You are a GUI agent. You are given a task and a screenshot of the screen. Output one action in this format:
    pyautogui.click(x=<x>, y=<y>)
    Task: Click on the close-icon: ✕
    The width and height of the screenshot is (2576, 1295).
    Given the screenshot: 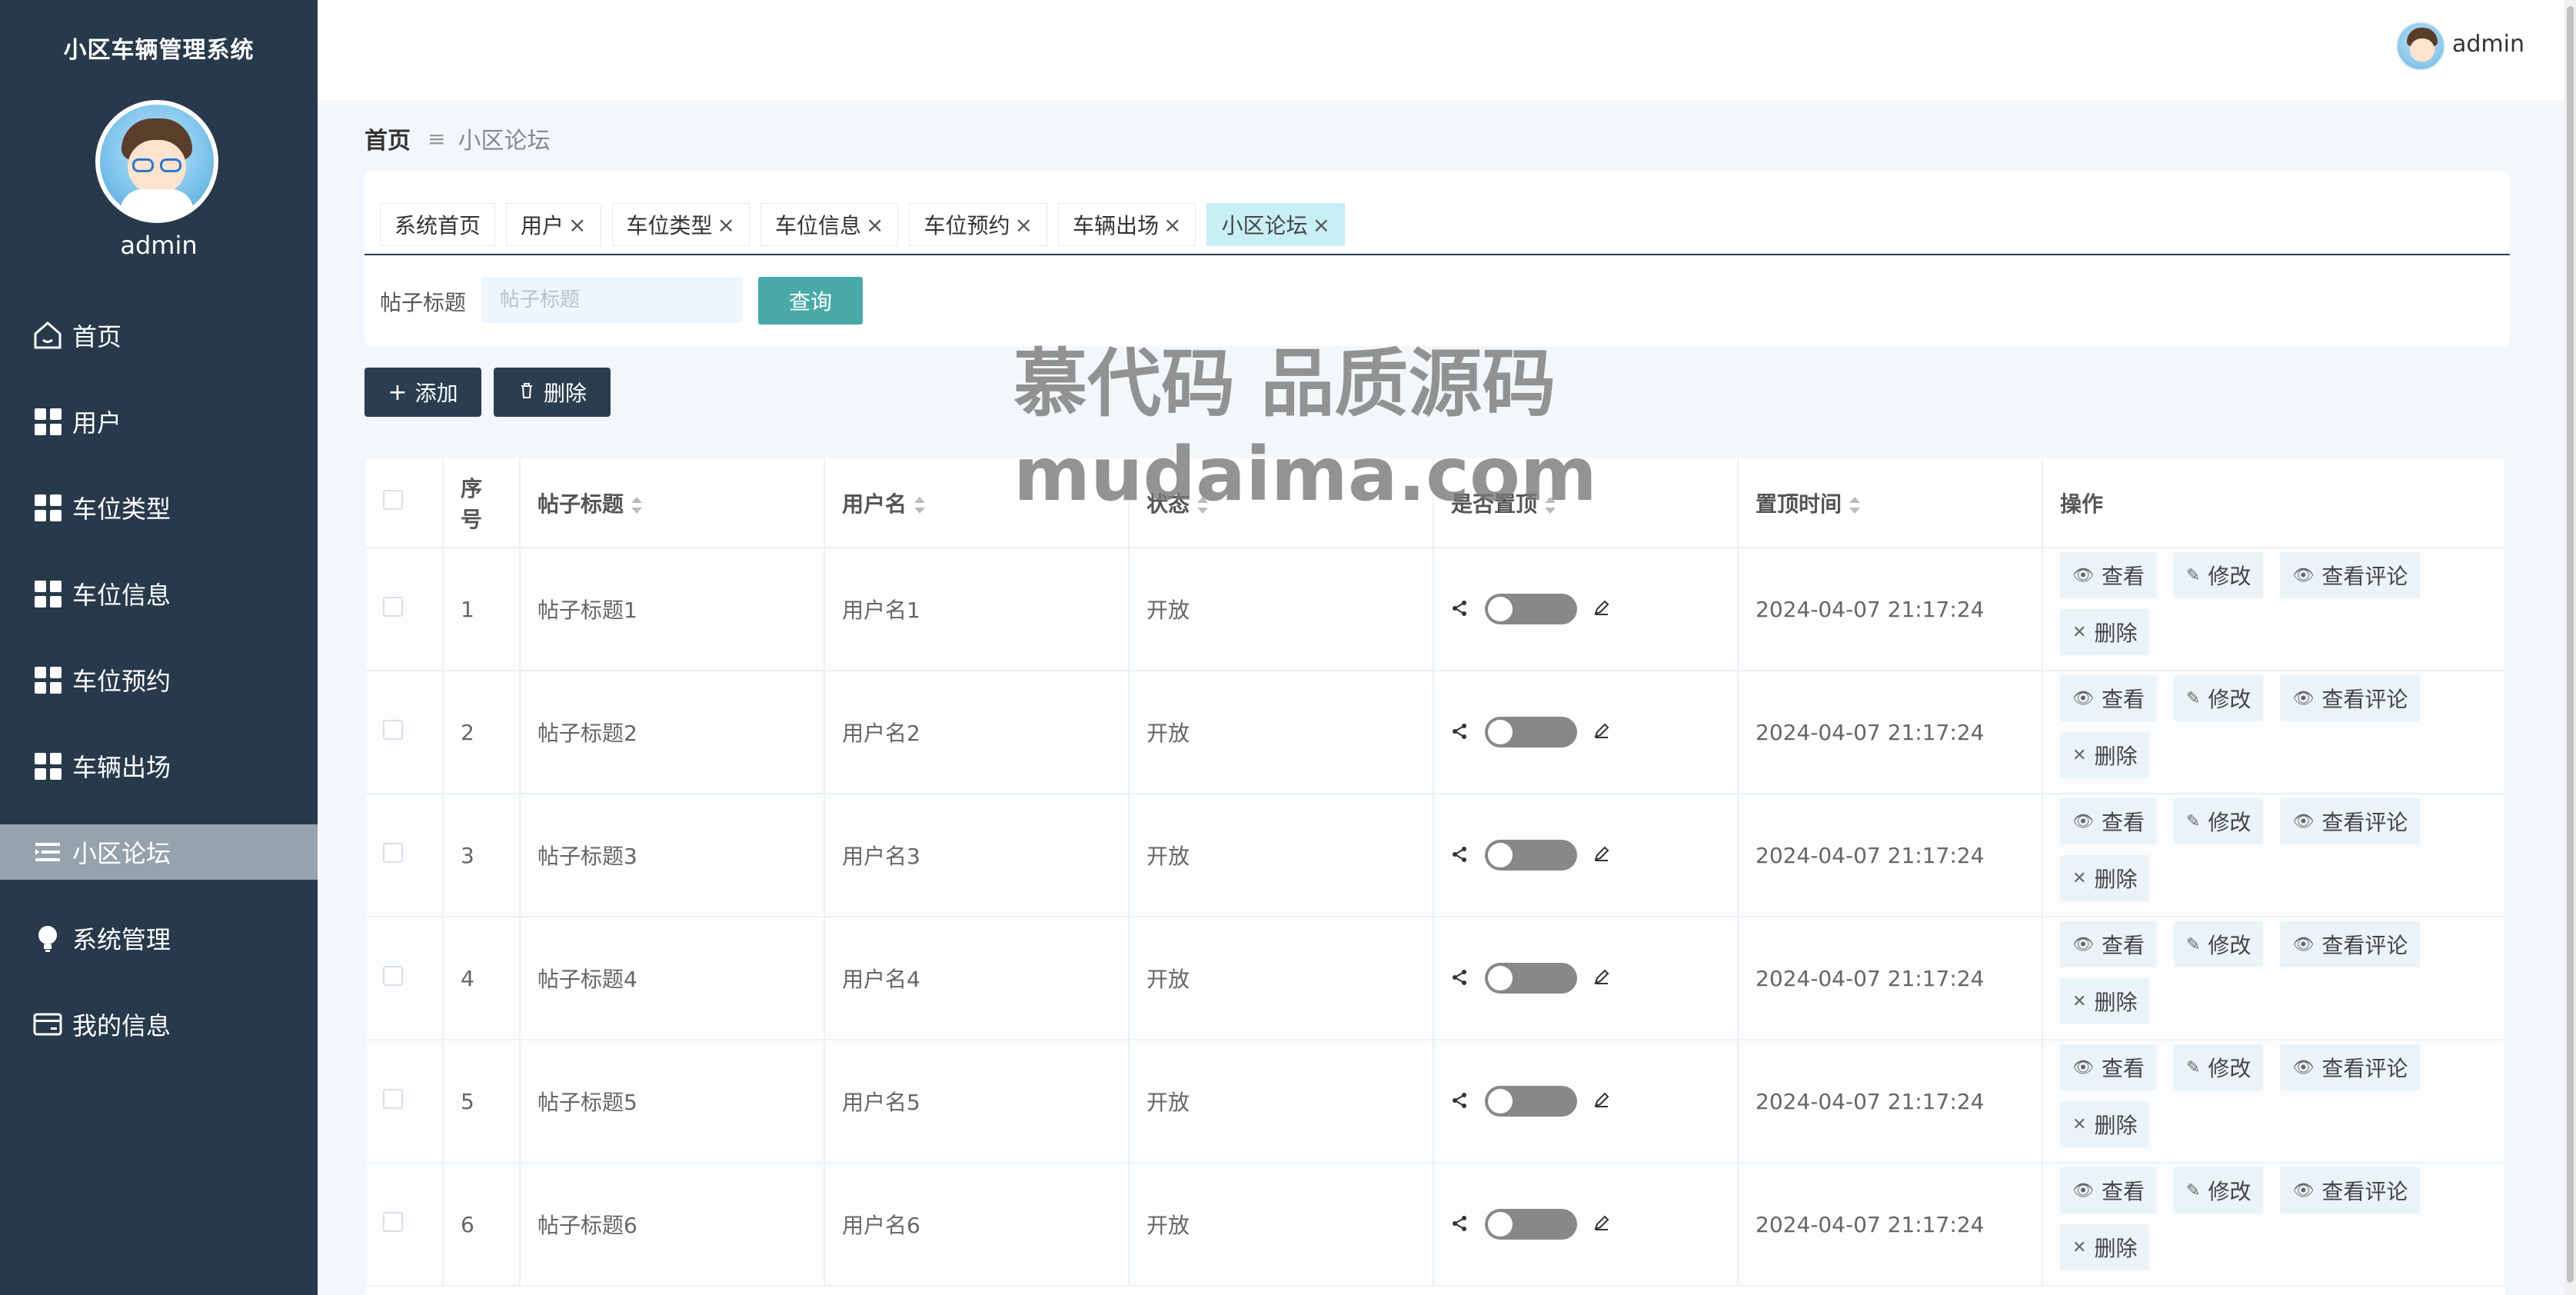 What is the action you would take?
    pyautogui.click(x=2079, y=755)
    